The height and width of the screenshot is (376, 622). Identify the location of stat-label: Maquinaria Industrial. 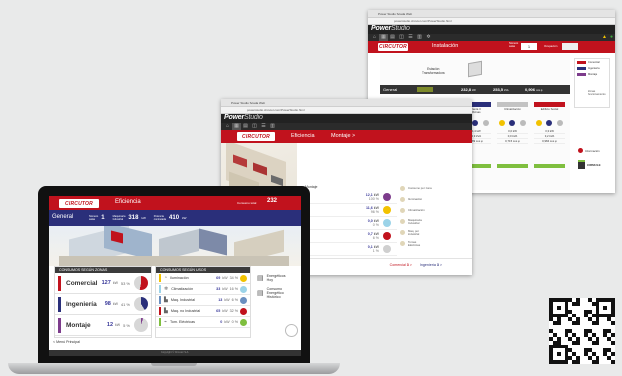
(119, 218).